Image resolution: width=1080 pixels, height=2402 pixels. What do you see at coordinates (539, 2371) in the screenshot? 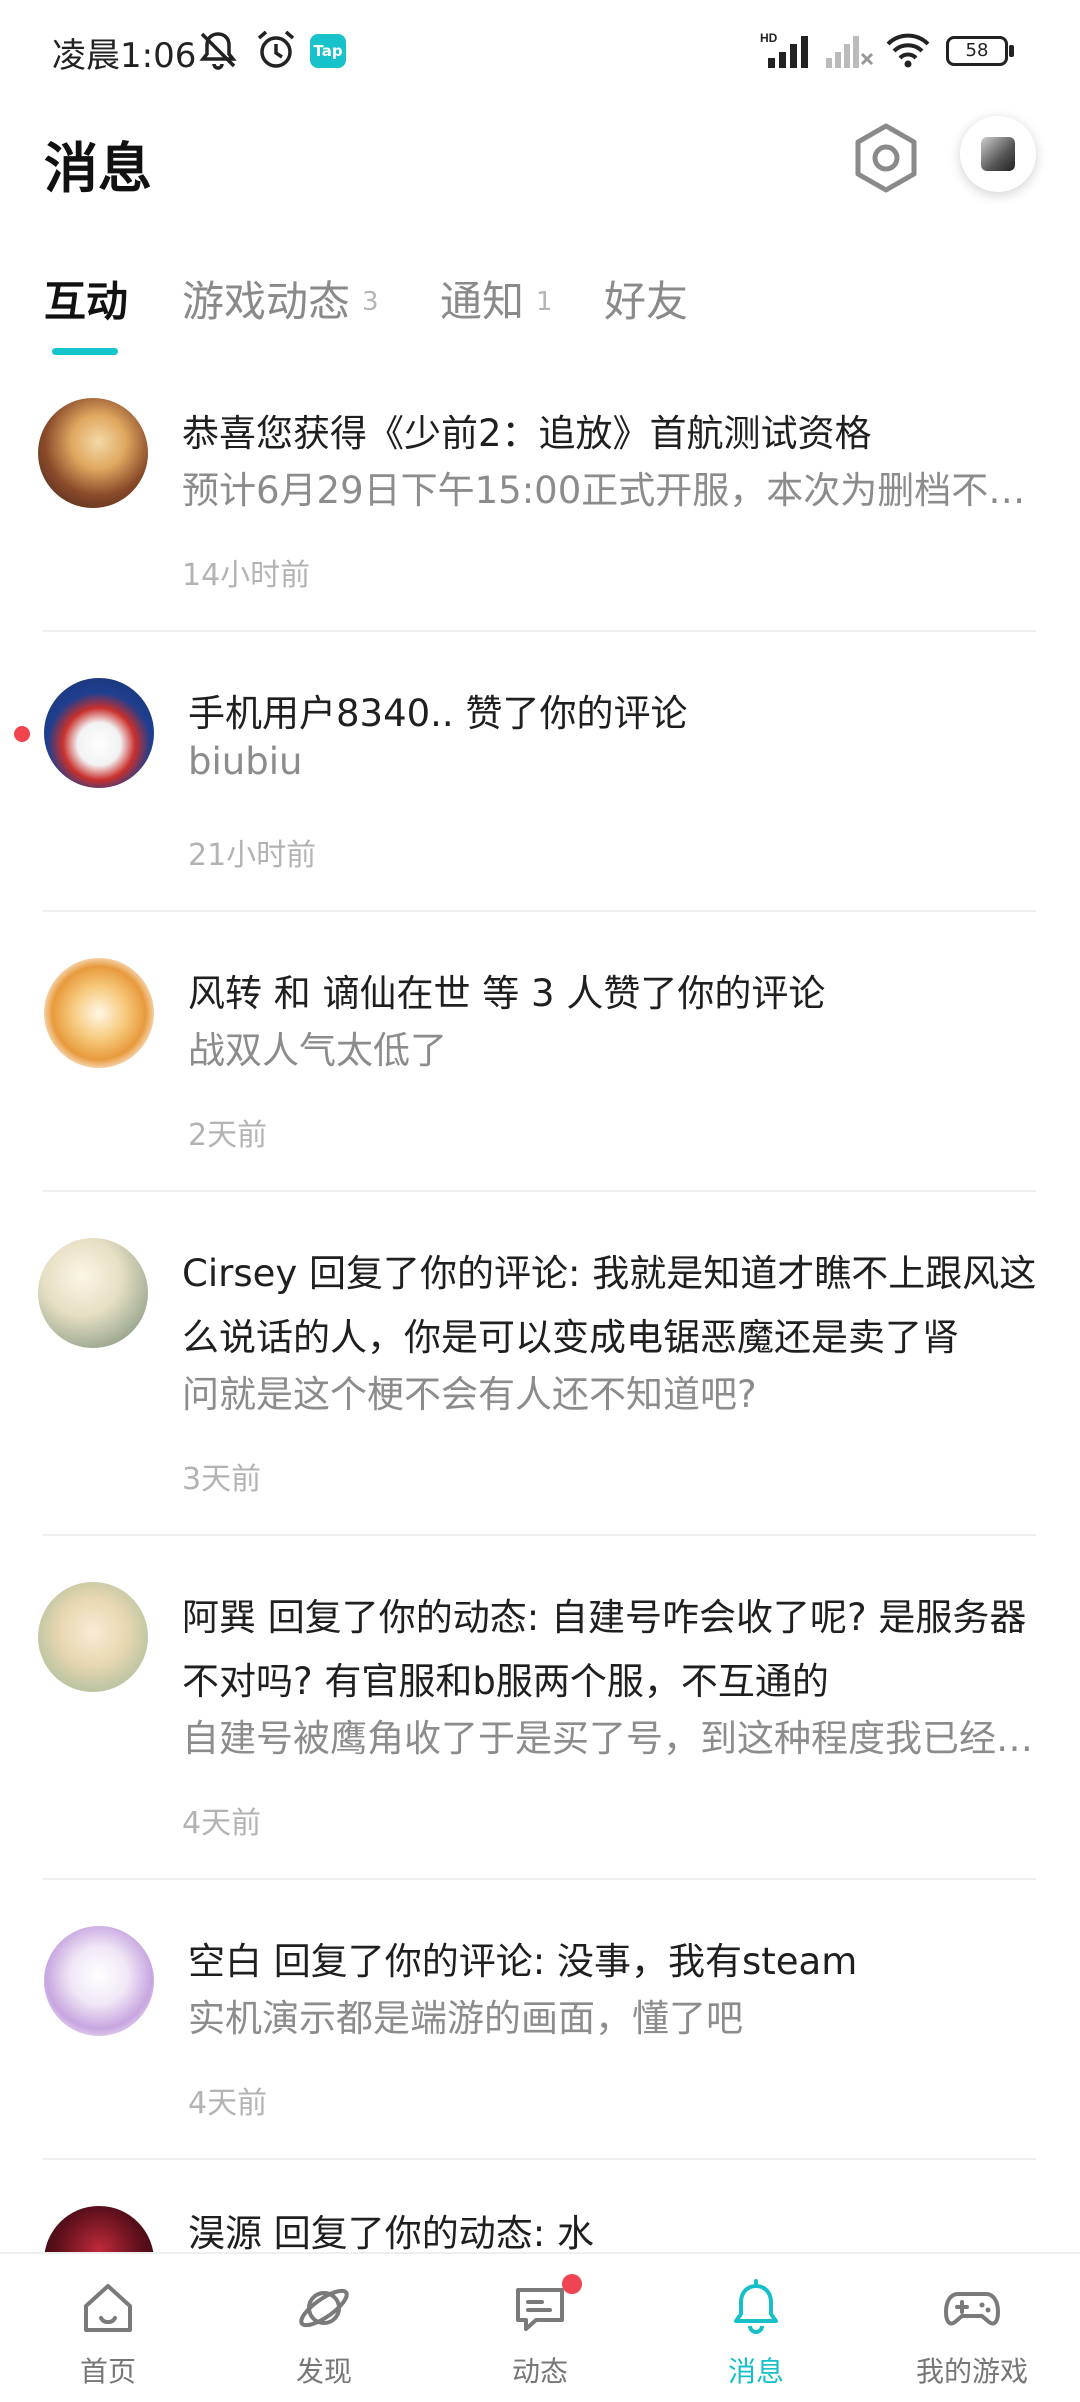
I see `nav-label: 动态` at bounding box center [539, 2371].